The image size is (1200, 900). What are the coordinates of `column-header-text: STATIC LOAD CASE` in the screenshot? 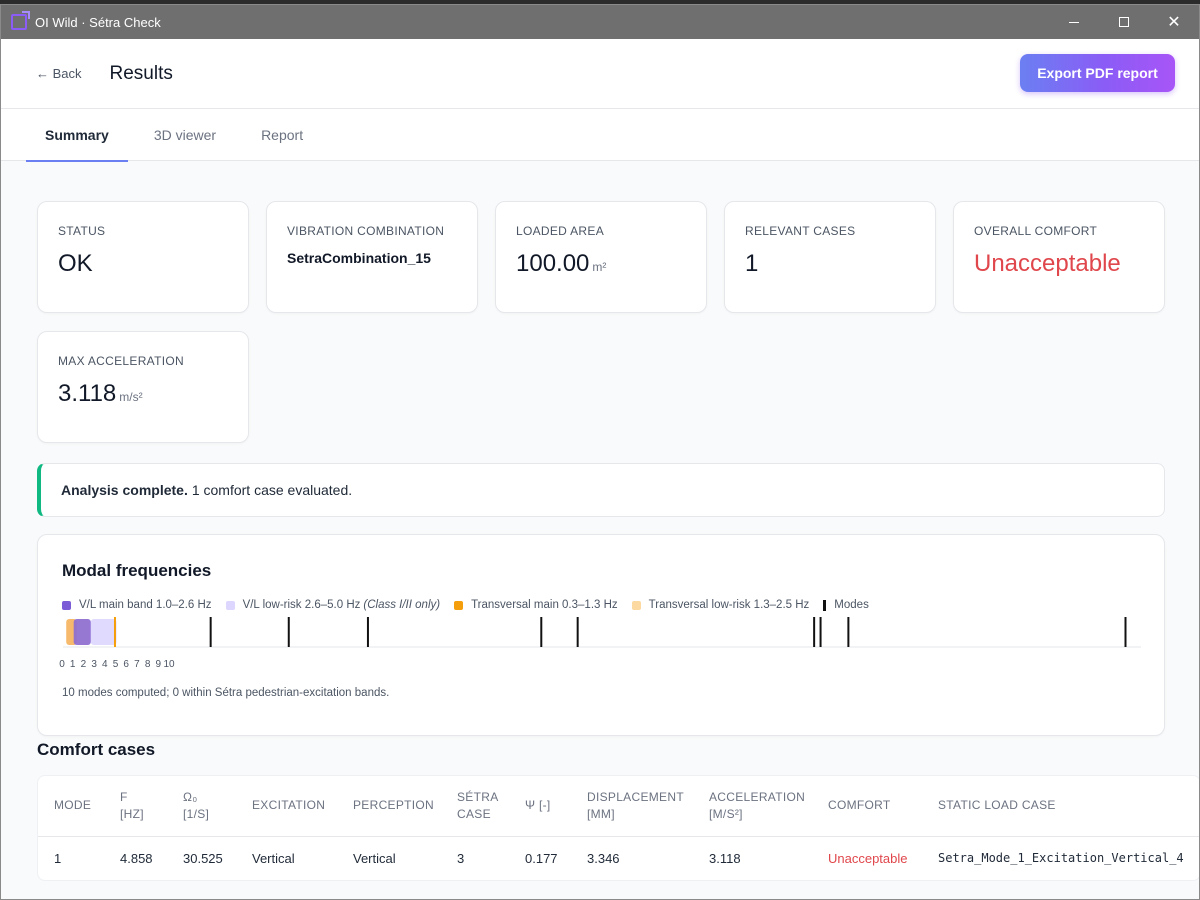 It's located at (997, 805).